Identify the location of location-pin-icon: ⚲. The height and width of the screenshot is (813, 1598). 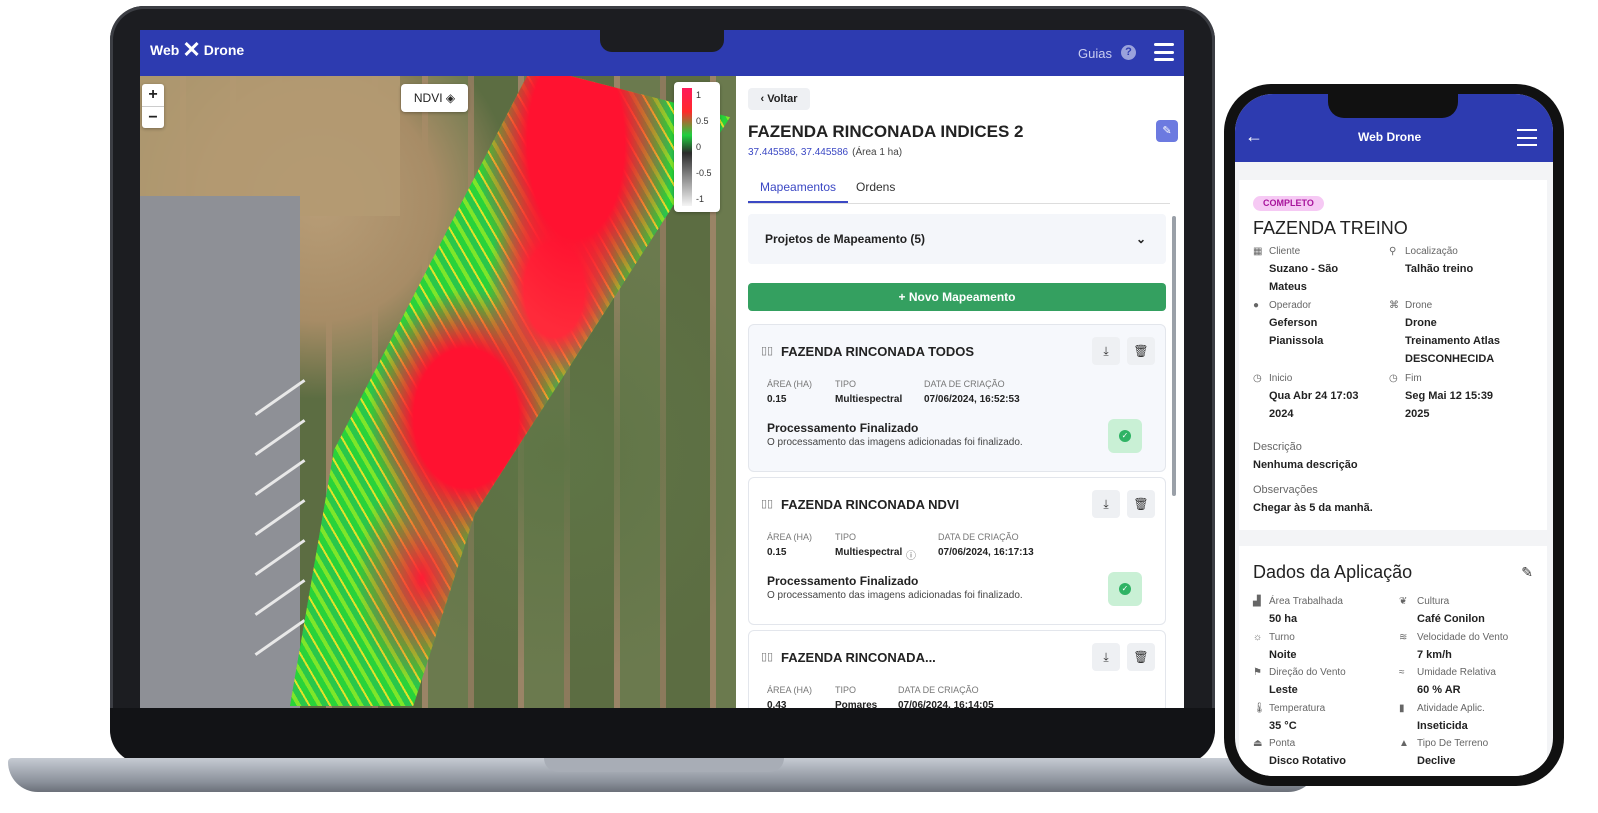
(1393, 251).